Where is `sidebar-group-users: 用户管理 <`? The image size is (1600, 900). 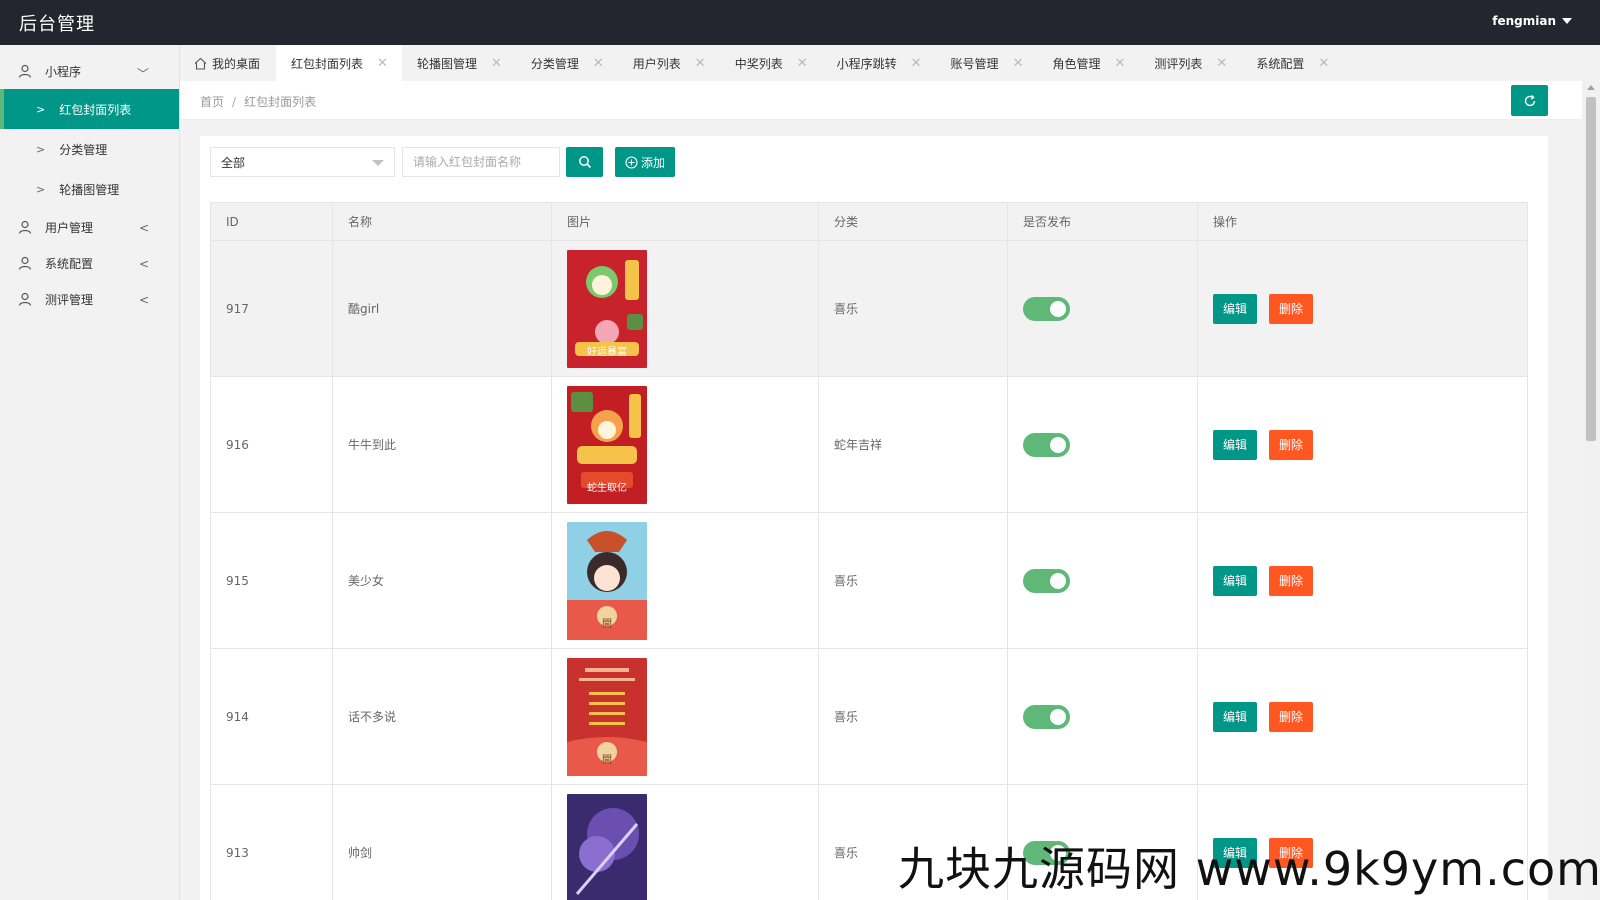
sidebar-group-users: 用户管理 < is located at coordinates (89, 227).